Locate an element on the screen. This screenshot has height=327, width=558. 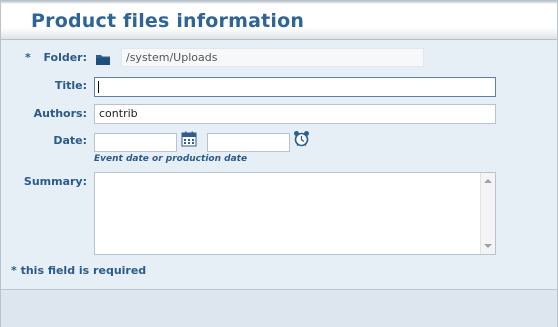
required-marker: * is located at coordinates (28, 57).